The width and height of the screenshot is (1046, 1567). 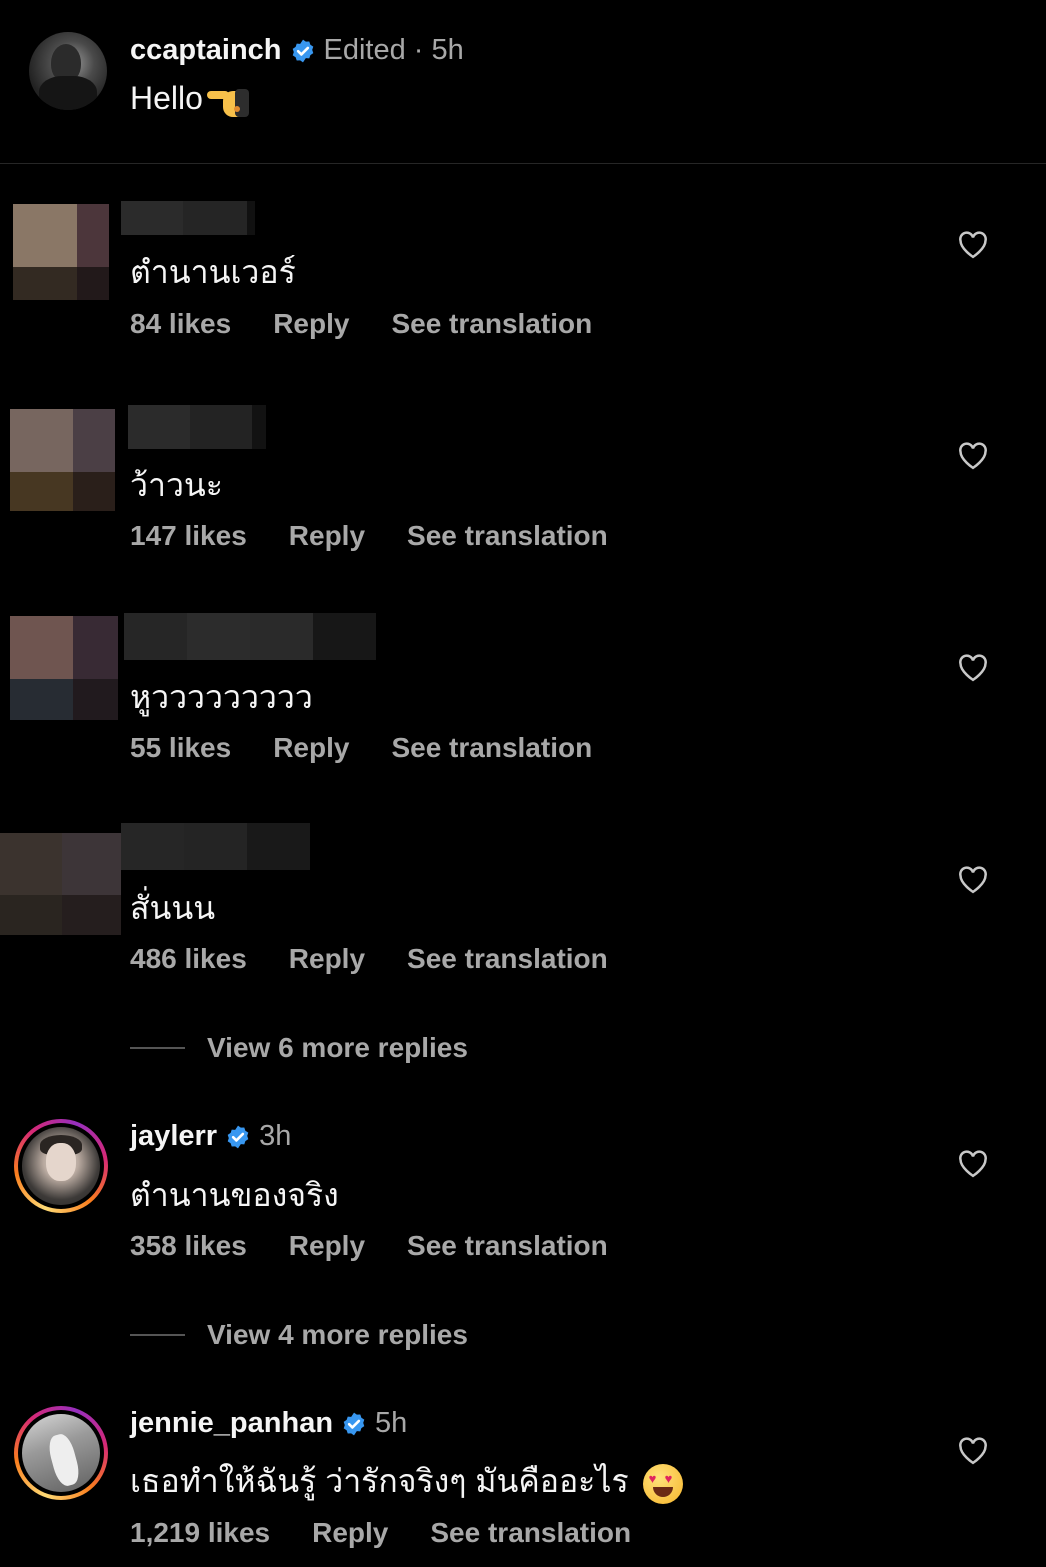 I want to click on comment-text: ว้าวนะ, so click(x=176, y=485).